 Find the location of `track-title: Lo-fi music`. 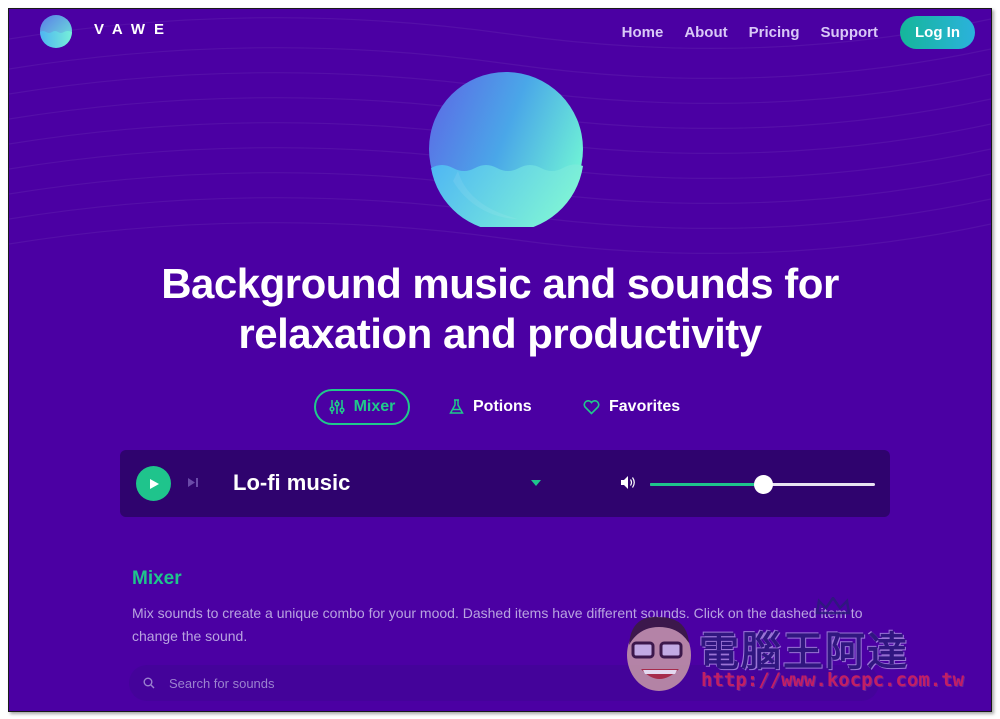

track-title: Lo-fi music is located at coordinates (291, 483).